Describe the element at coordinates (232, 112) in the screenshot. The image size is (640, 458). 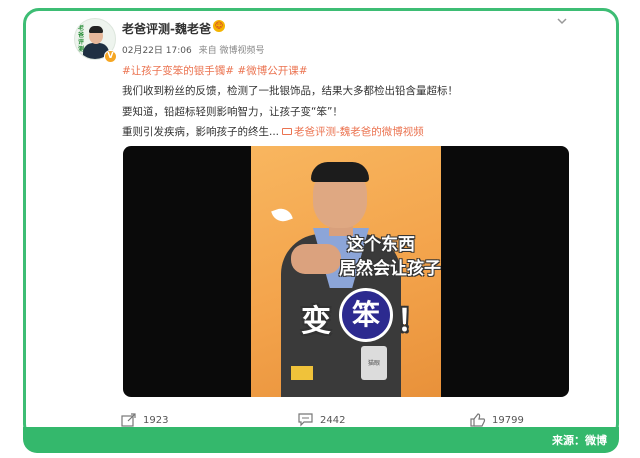
I see `post-text-line-2: 要知道，铅超标轻则影响智力，让孩子变“笨”！` at that location.